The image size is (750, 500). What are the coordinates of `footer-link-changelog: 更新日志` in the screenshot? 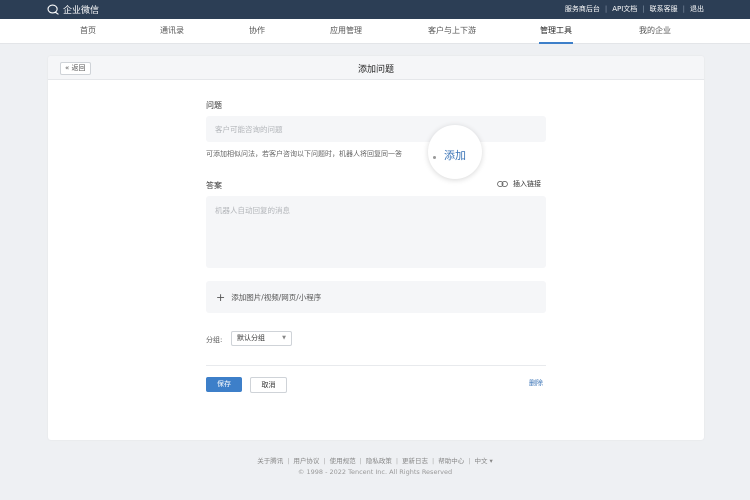 It's located at (415, 461).